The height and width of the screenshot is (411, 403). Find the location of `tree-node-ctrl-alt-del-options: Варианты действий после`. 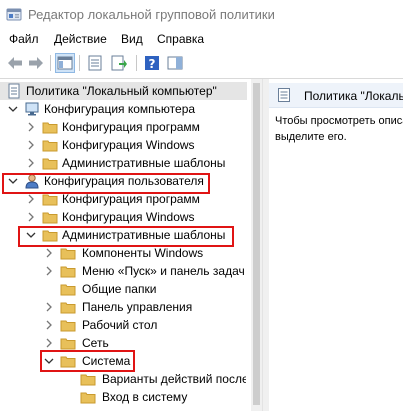

tree-node-ctrl-alt-del-options: Варианты действий после is located at coordinates (152, 379).